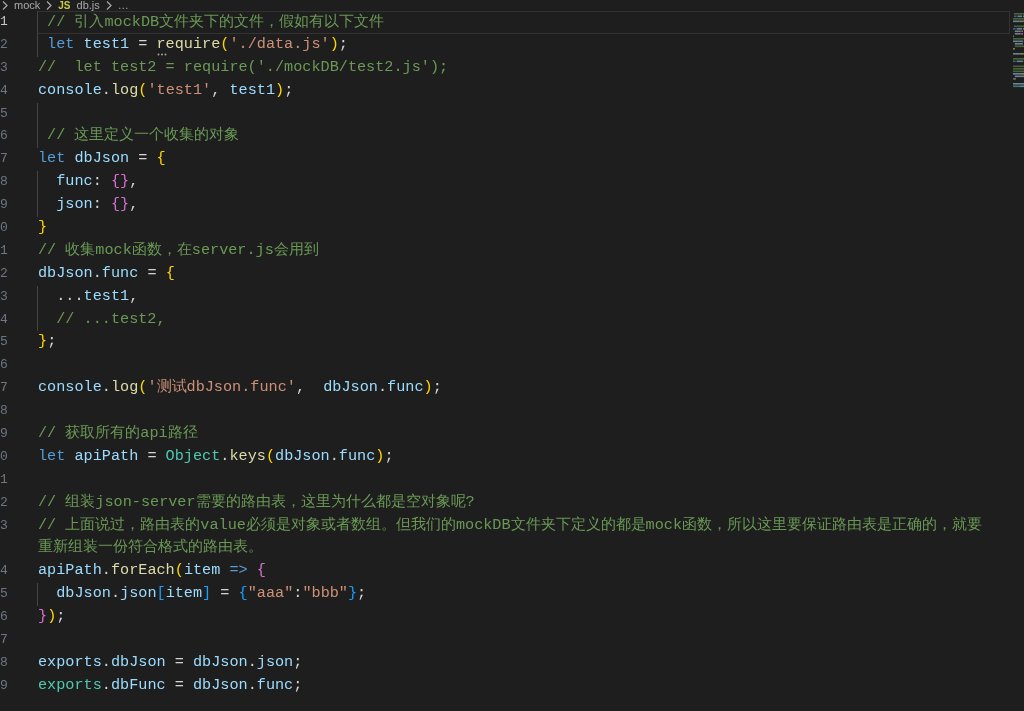 The height and width of the screenshot is (711, 1024). What do you see at coordinates (170, 684) in the screenshot?
I see `code-line: exports.dbFunc = dbJson.func;` at bounding box center [170, 684].